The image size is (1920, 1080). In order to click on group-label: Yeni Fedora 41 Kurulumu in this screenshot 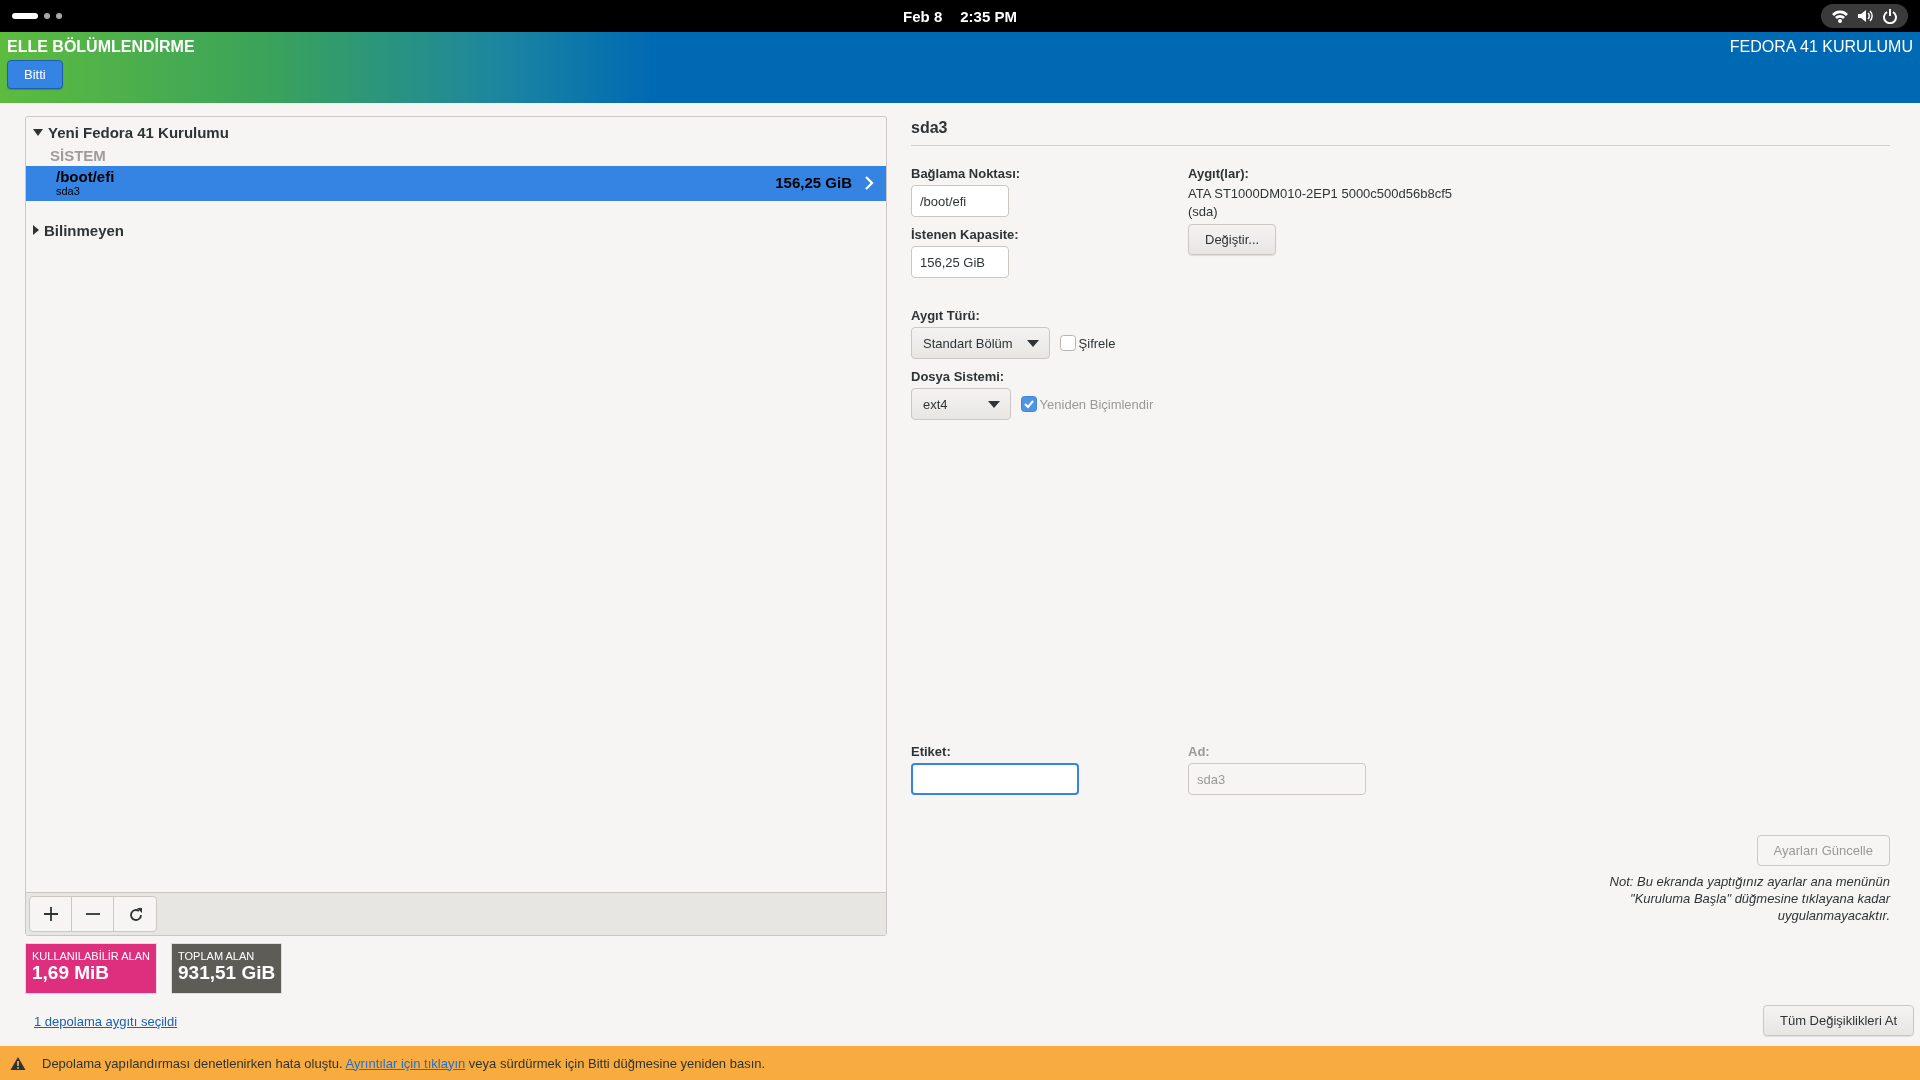, I will do `click(138, 132)`.